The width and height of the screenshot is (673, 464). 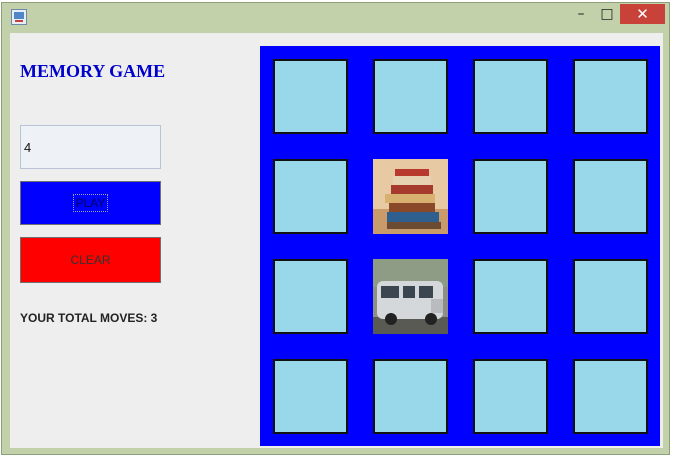 I want to click on maximize-icon: □, so click(x=607, y=14).